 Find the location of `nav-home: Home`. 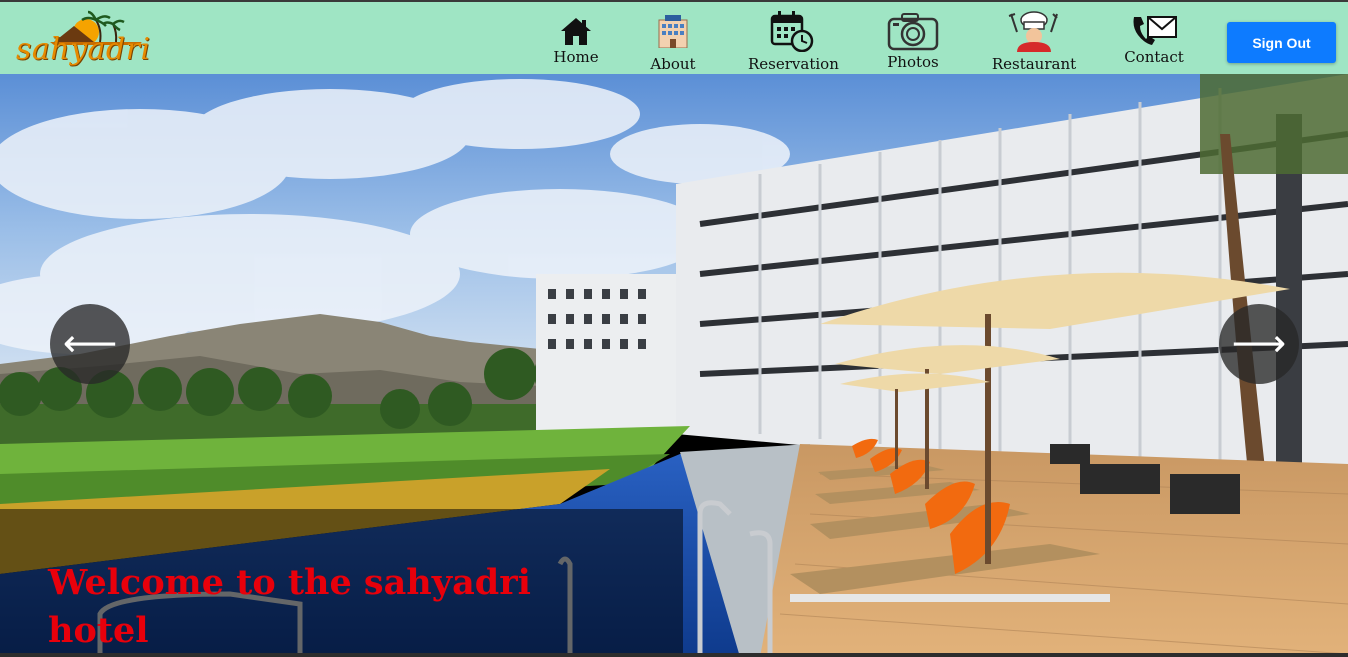

nav-home: Home is located at coordinates (576, 38).